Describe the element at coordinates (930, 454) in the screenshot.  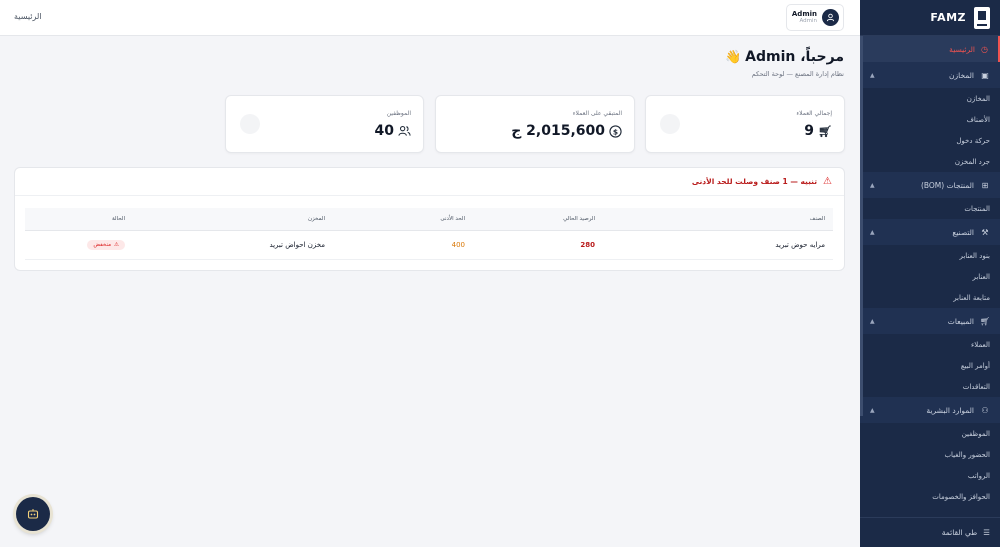
I see `sidebar-item-attendance: الحضور والغياب` at that location.